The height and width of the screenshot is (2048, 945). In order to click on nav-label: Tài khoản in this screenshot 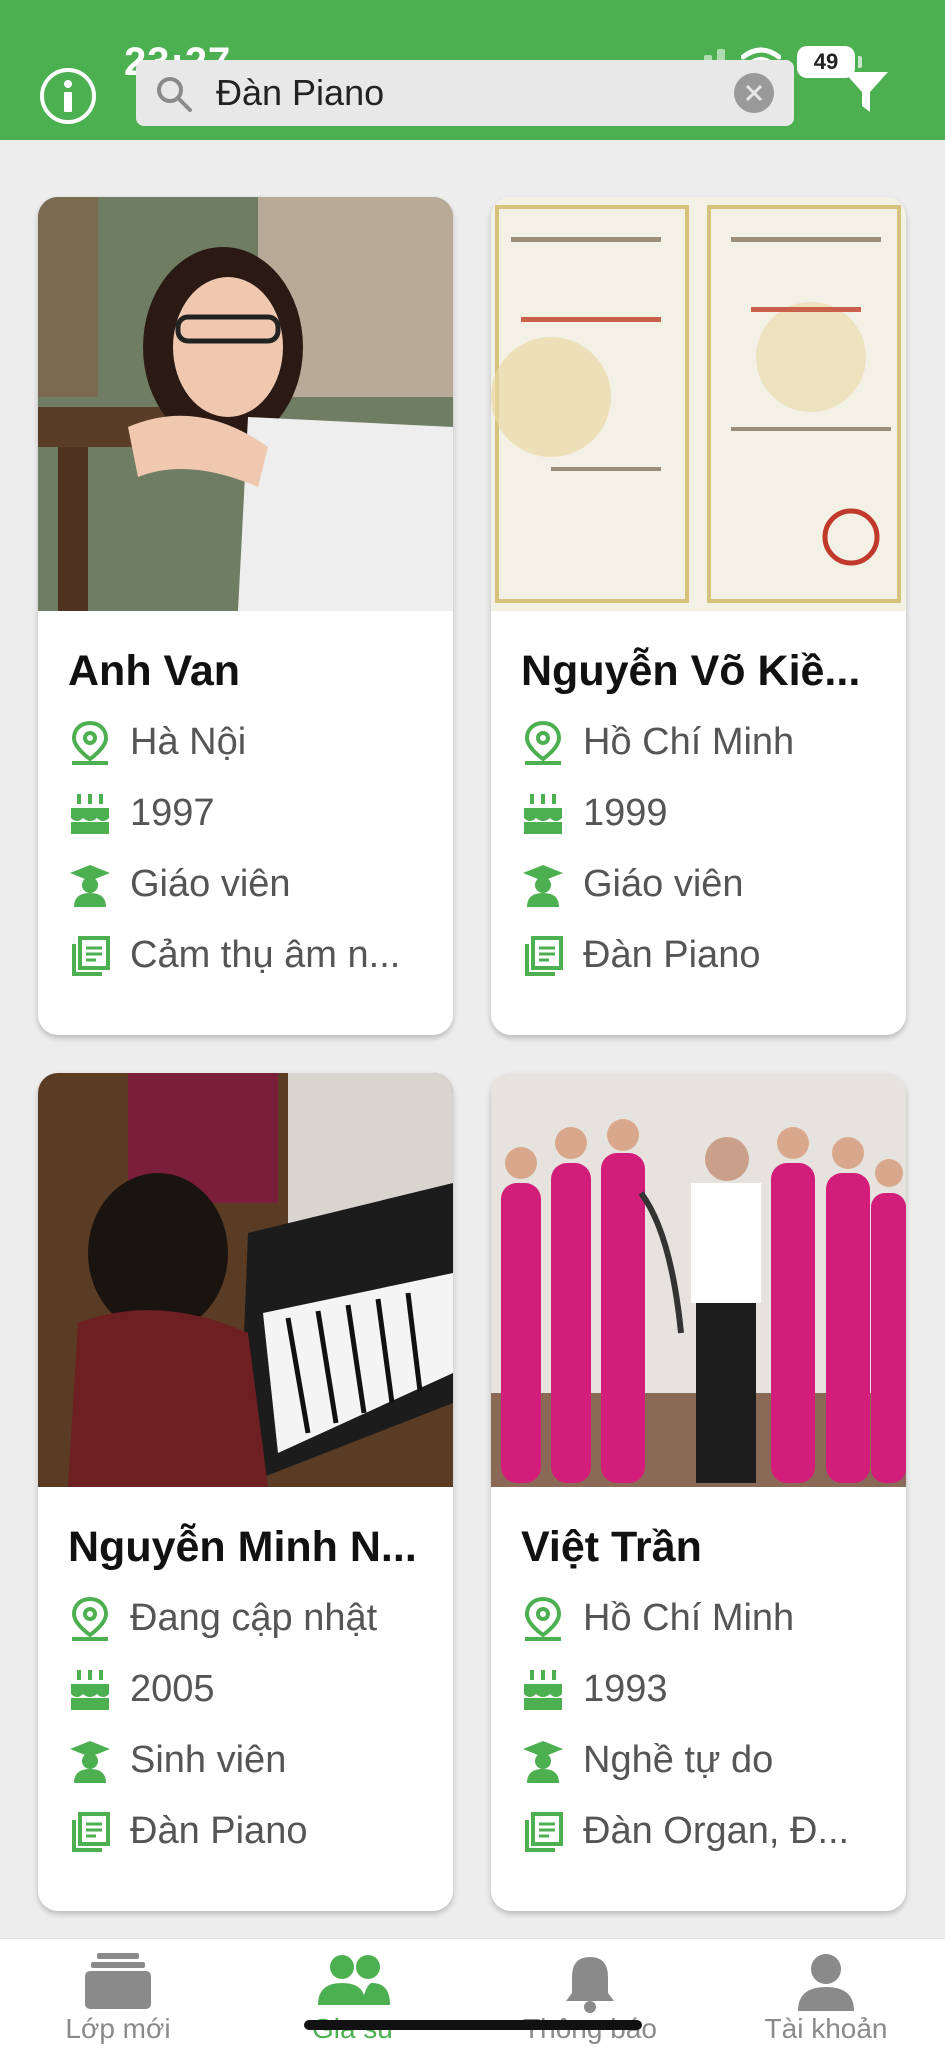, I will do `click(826, 2028)`.